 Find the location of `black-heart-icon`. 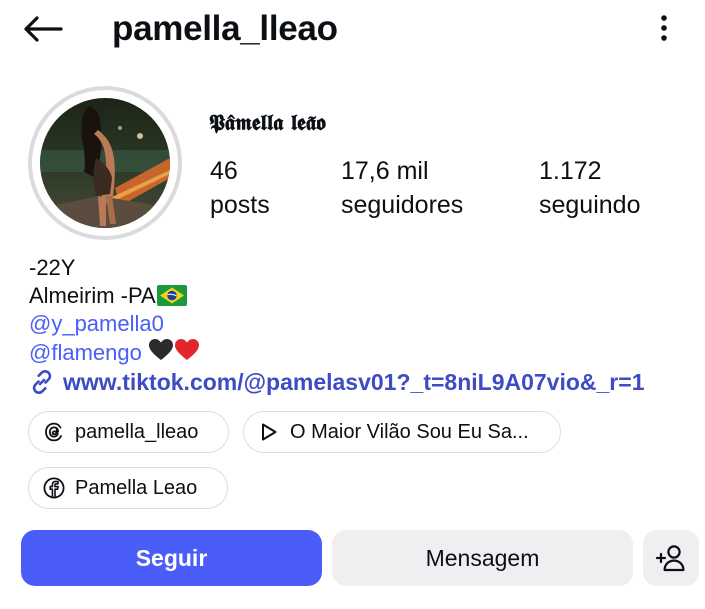

black-heart-icon is located at coordinates (160, 349).